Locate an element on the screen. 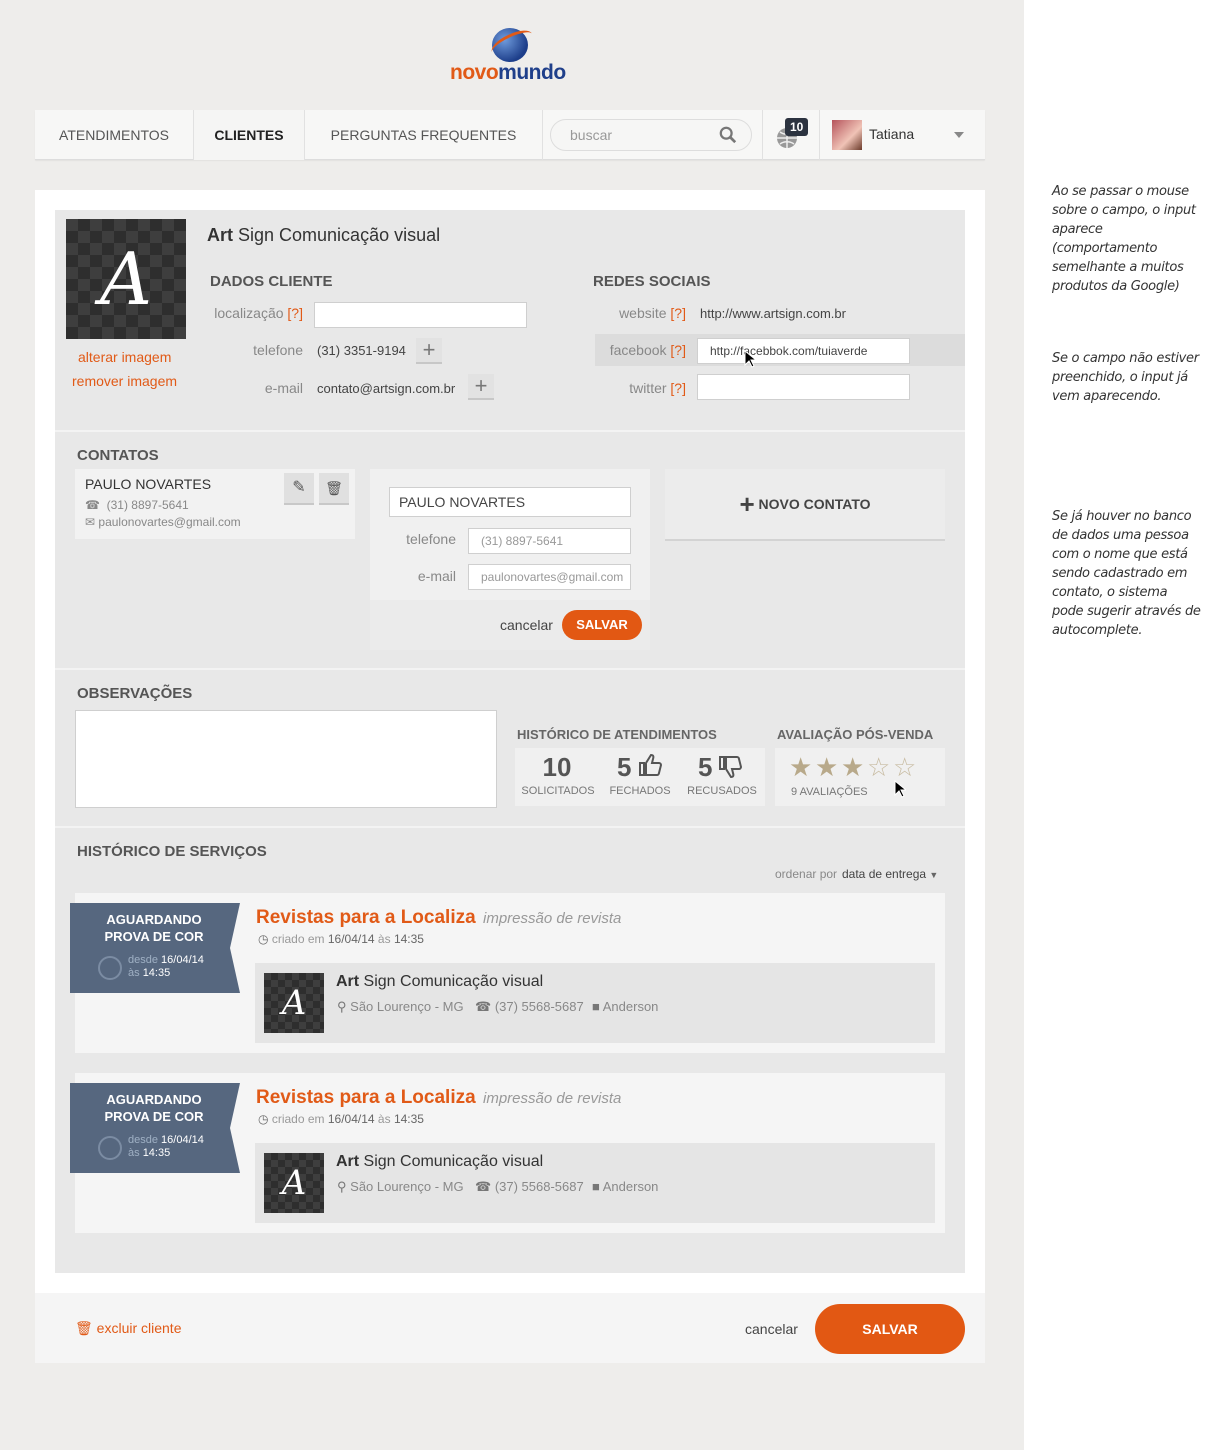 The height and width of the screenshot is (1450, 1224). rating-box: ★ ★ ★ ☆ ☆ 9 AVALIAÇÕES is located at coordinates (860, 777).